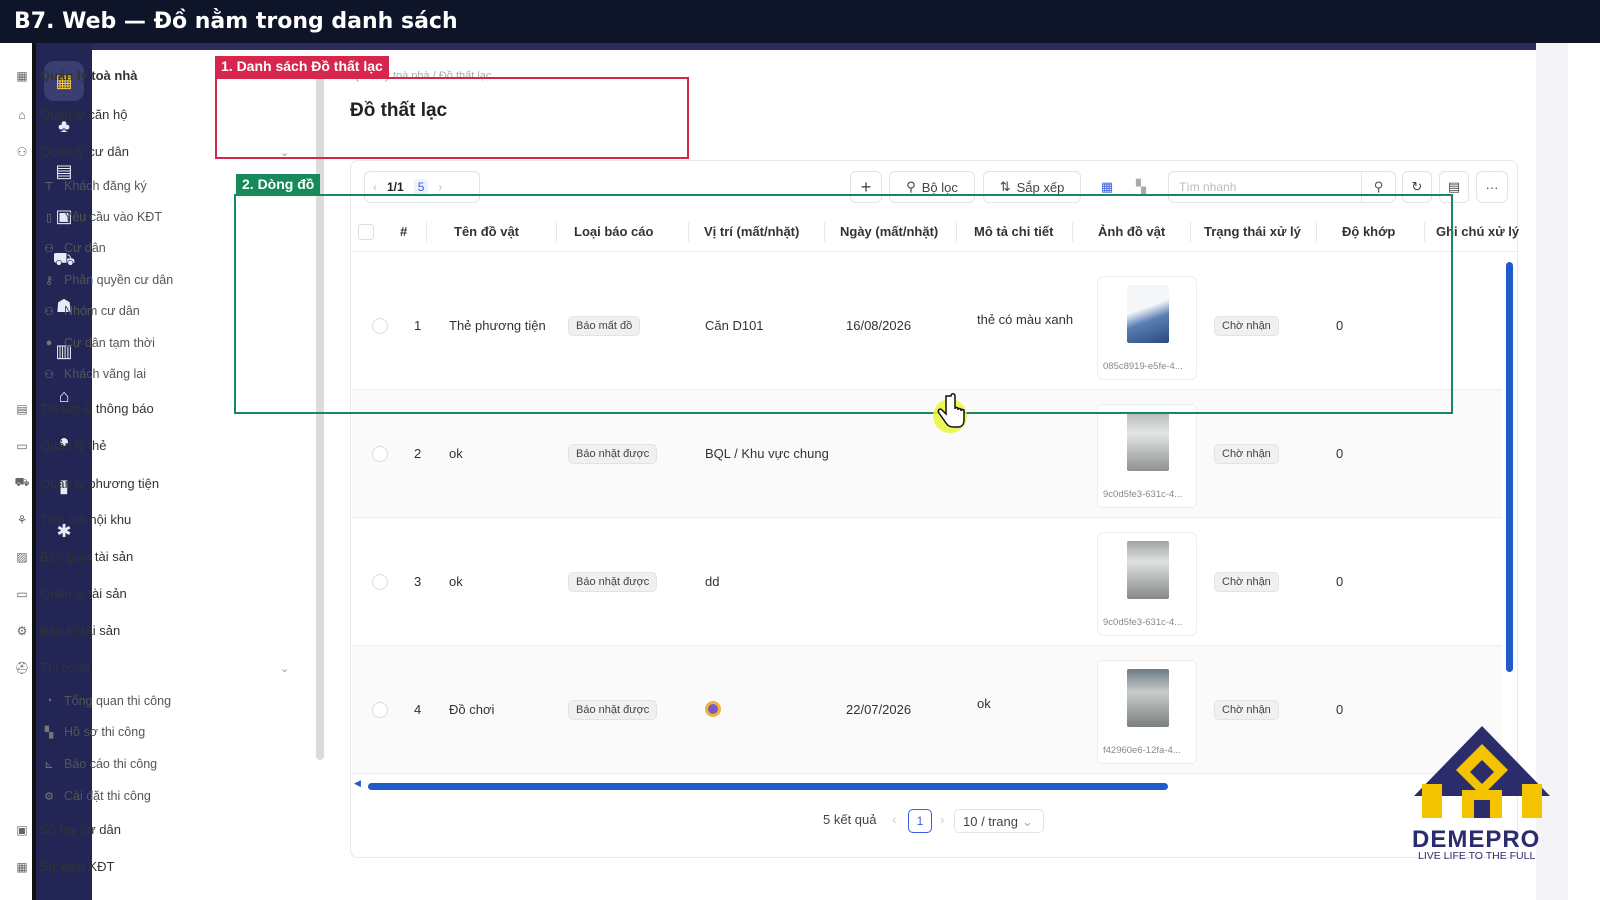 This screenshot has width=1600, height=900. Describe the element at coordinates (418, 453) in the screenshot. I see `row-index: 2` at that location.